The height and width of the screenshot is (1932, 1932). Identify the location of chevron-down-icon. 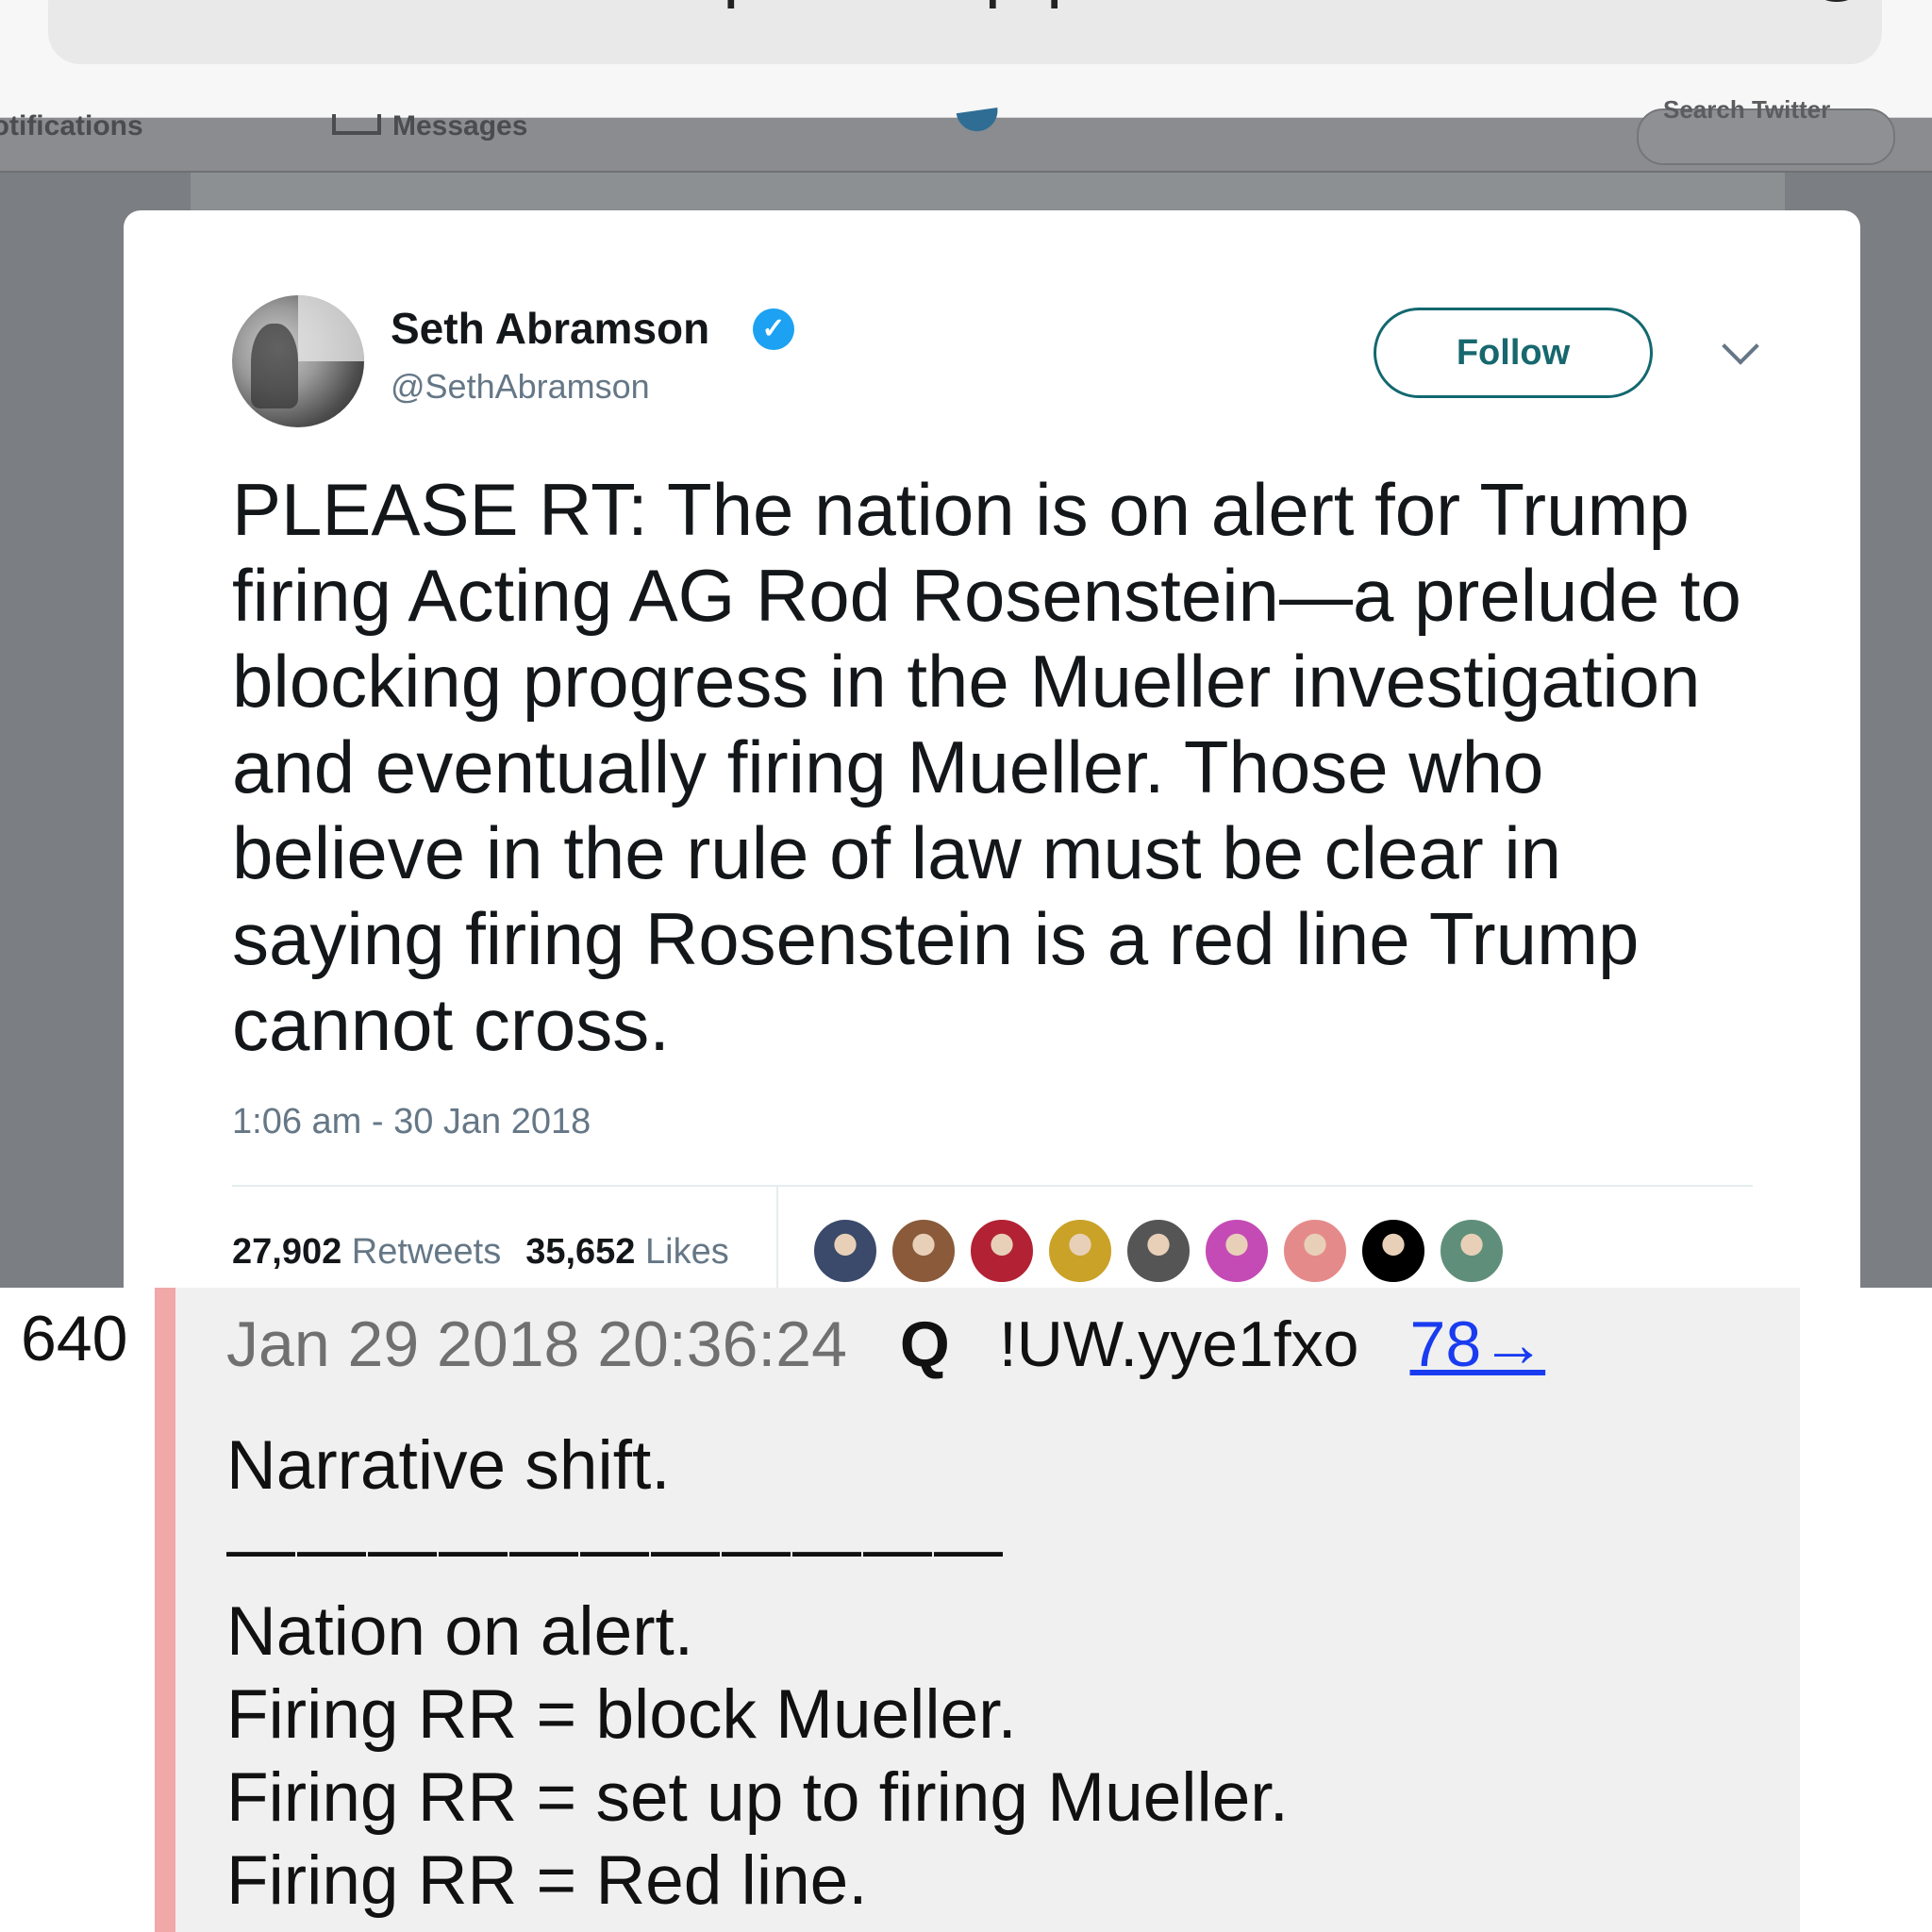
(1741, 346).